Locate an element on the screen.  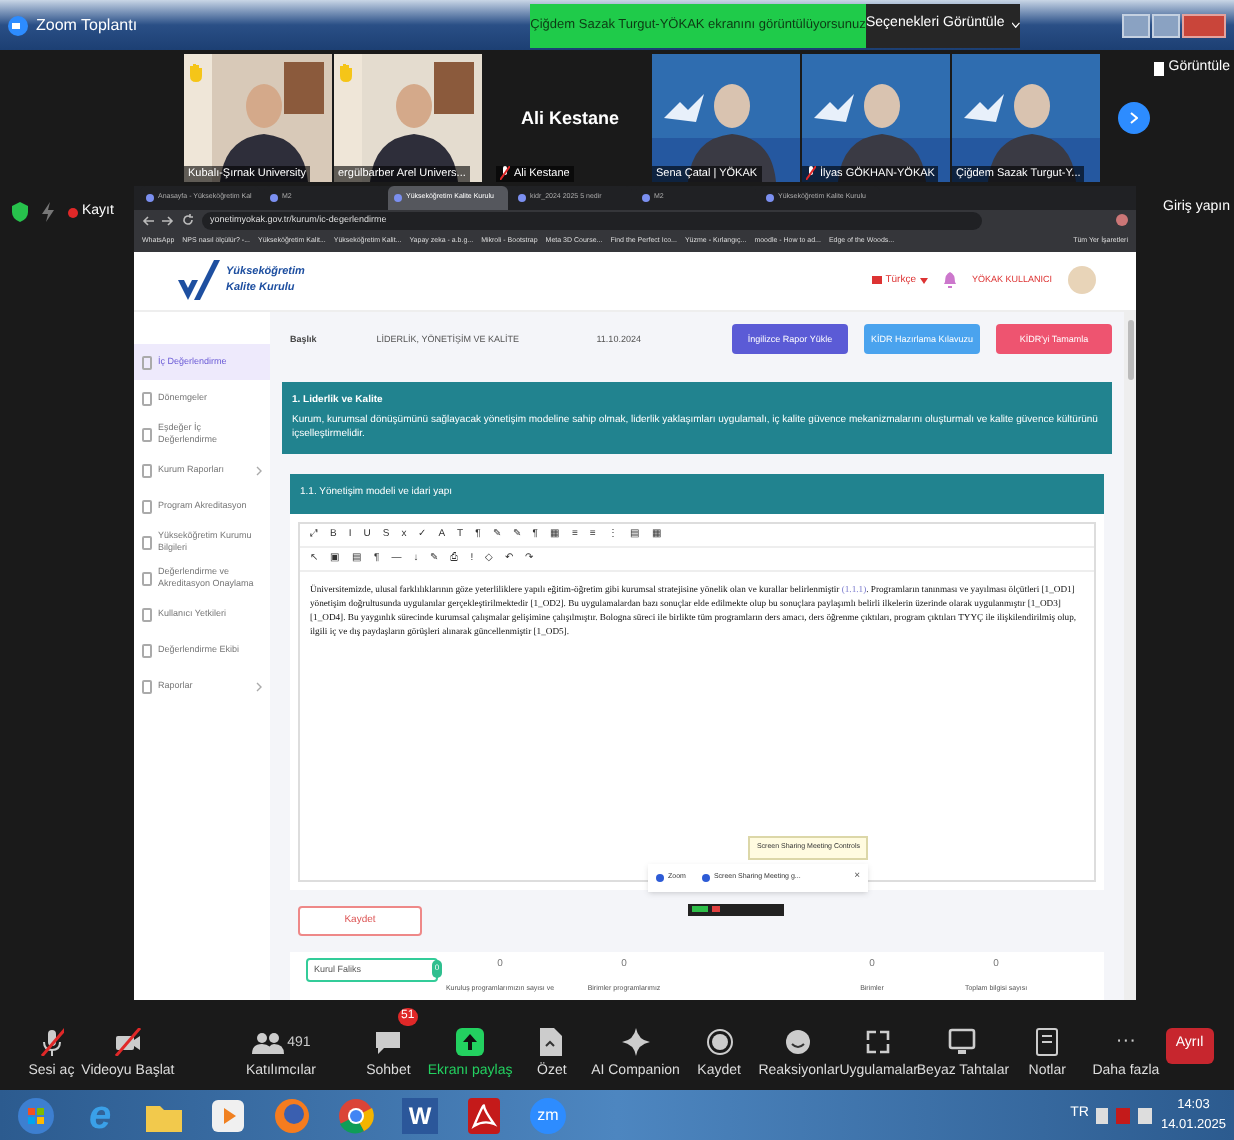
chevron-icon is located at coordinates (1134, 118).